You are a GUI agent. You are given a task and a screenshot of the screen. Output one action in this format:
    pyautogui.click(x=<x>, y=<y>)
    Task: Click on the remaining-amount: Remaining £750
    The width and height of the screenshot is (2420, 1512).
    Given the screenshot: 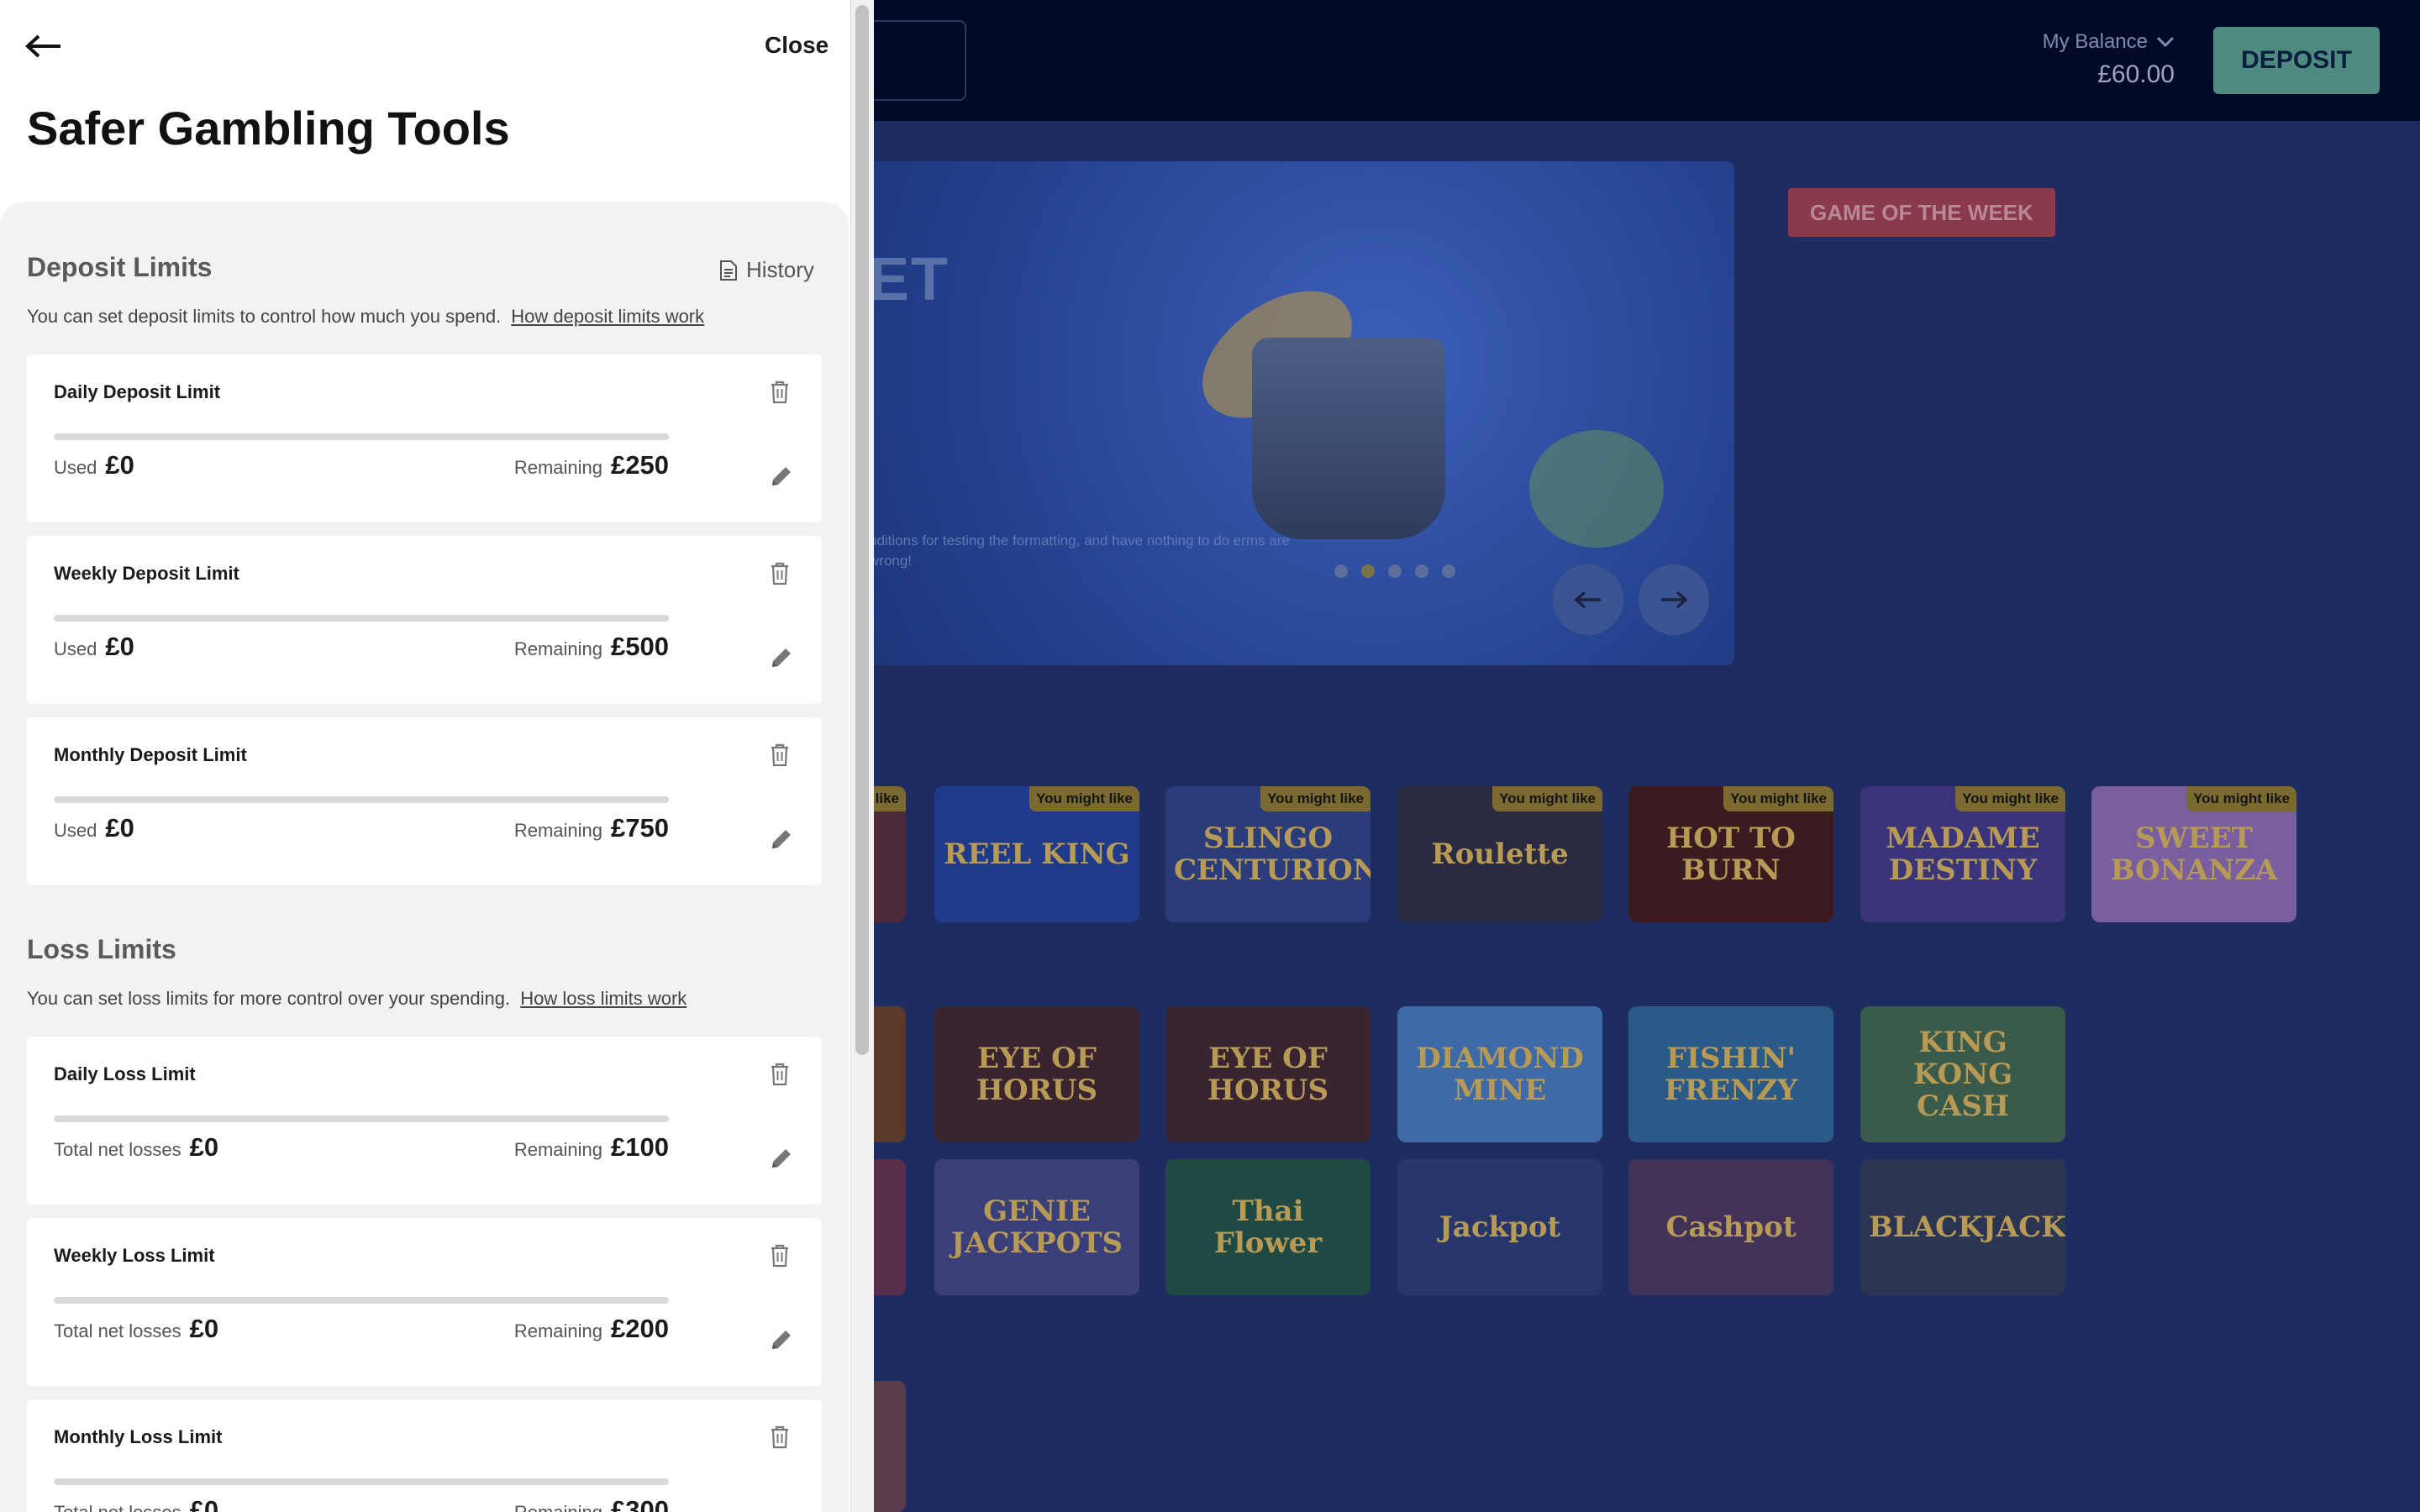 What is the action you would take?
    pyautogui.click(x=591, y=828)
    